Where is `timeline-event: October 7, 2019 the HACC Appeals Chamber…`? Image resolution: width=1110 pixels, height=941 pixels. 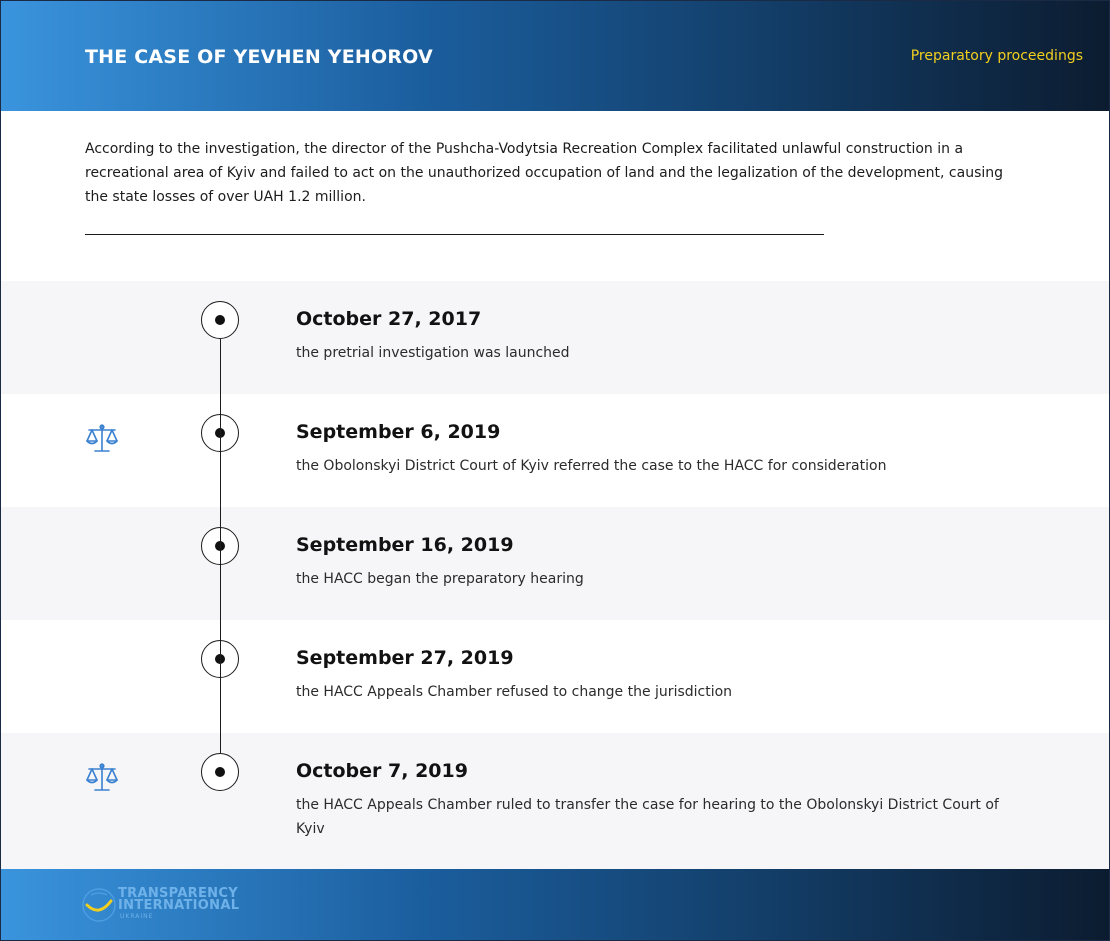
timeline-event: October 7, 2019 the HACC Appeals Chamber… is located at coordinates (555, 801).